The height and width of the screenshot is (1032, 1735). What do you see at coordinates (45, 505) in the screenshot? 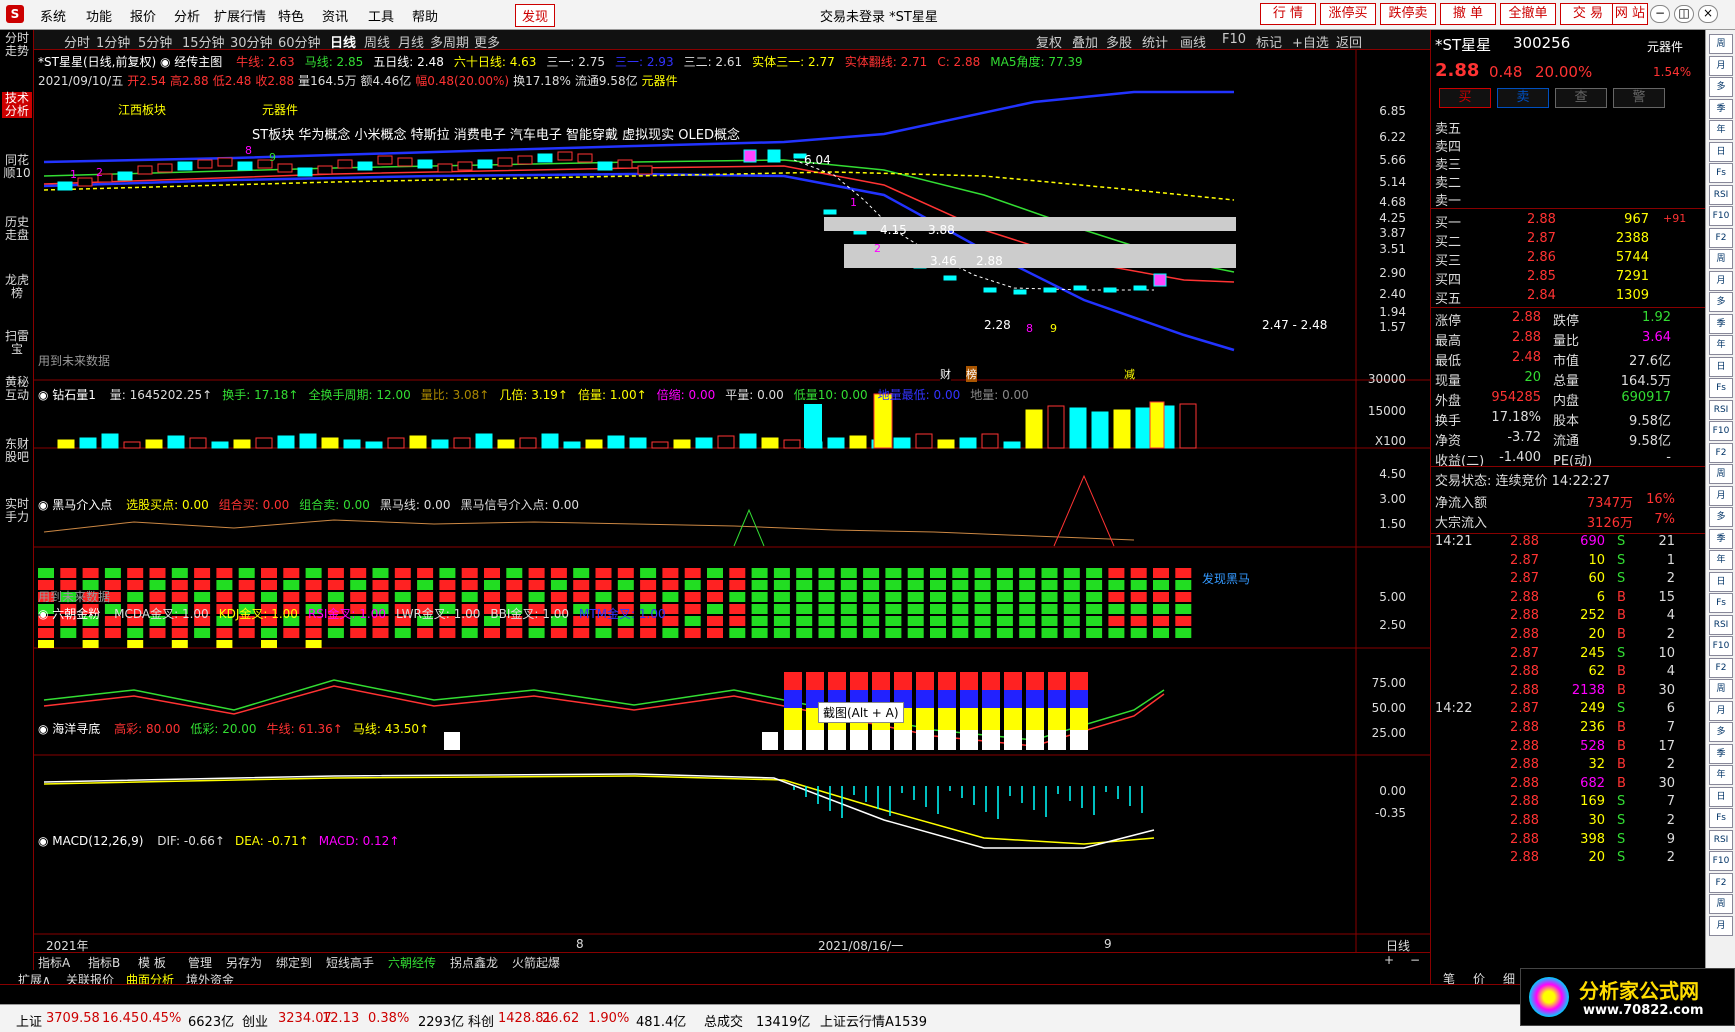
I see `heima-gear-icon: ◉` at bounding box center [45, 505].